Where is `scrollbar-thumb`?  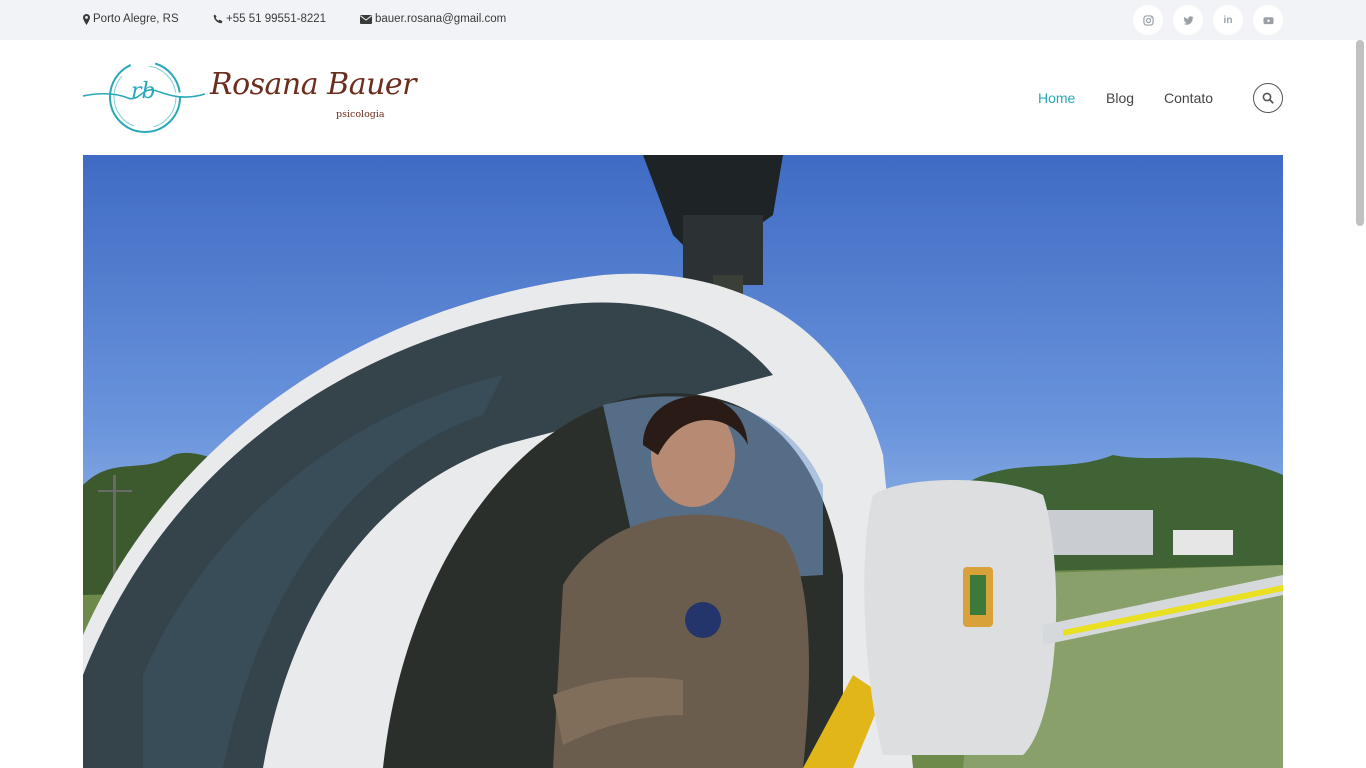
scrollbar-thumb is located at coordinates (1360, 133).